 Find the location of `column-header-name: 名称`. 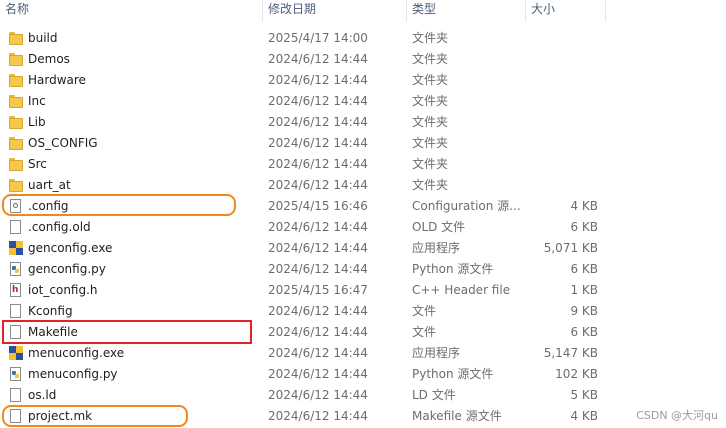

column-header-name: 名称 is located at coordinates (131, 11).